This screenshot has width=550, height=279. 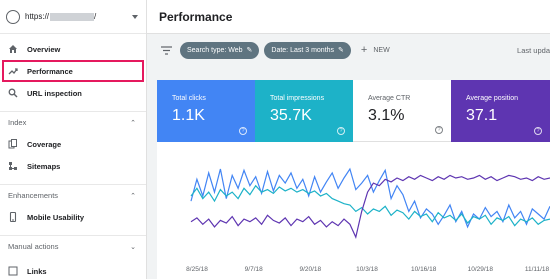 What do you see at coordinates (95, 16) in the screenshot?
I see `property-url-suffix: /` at bounding box center [95, 16].